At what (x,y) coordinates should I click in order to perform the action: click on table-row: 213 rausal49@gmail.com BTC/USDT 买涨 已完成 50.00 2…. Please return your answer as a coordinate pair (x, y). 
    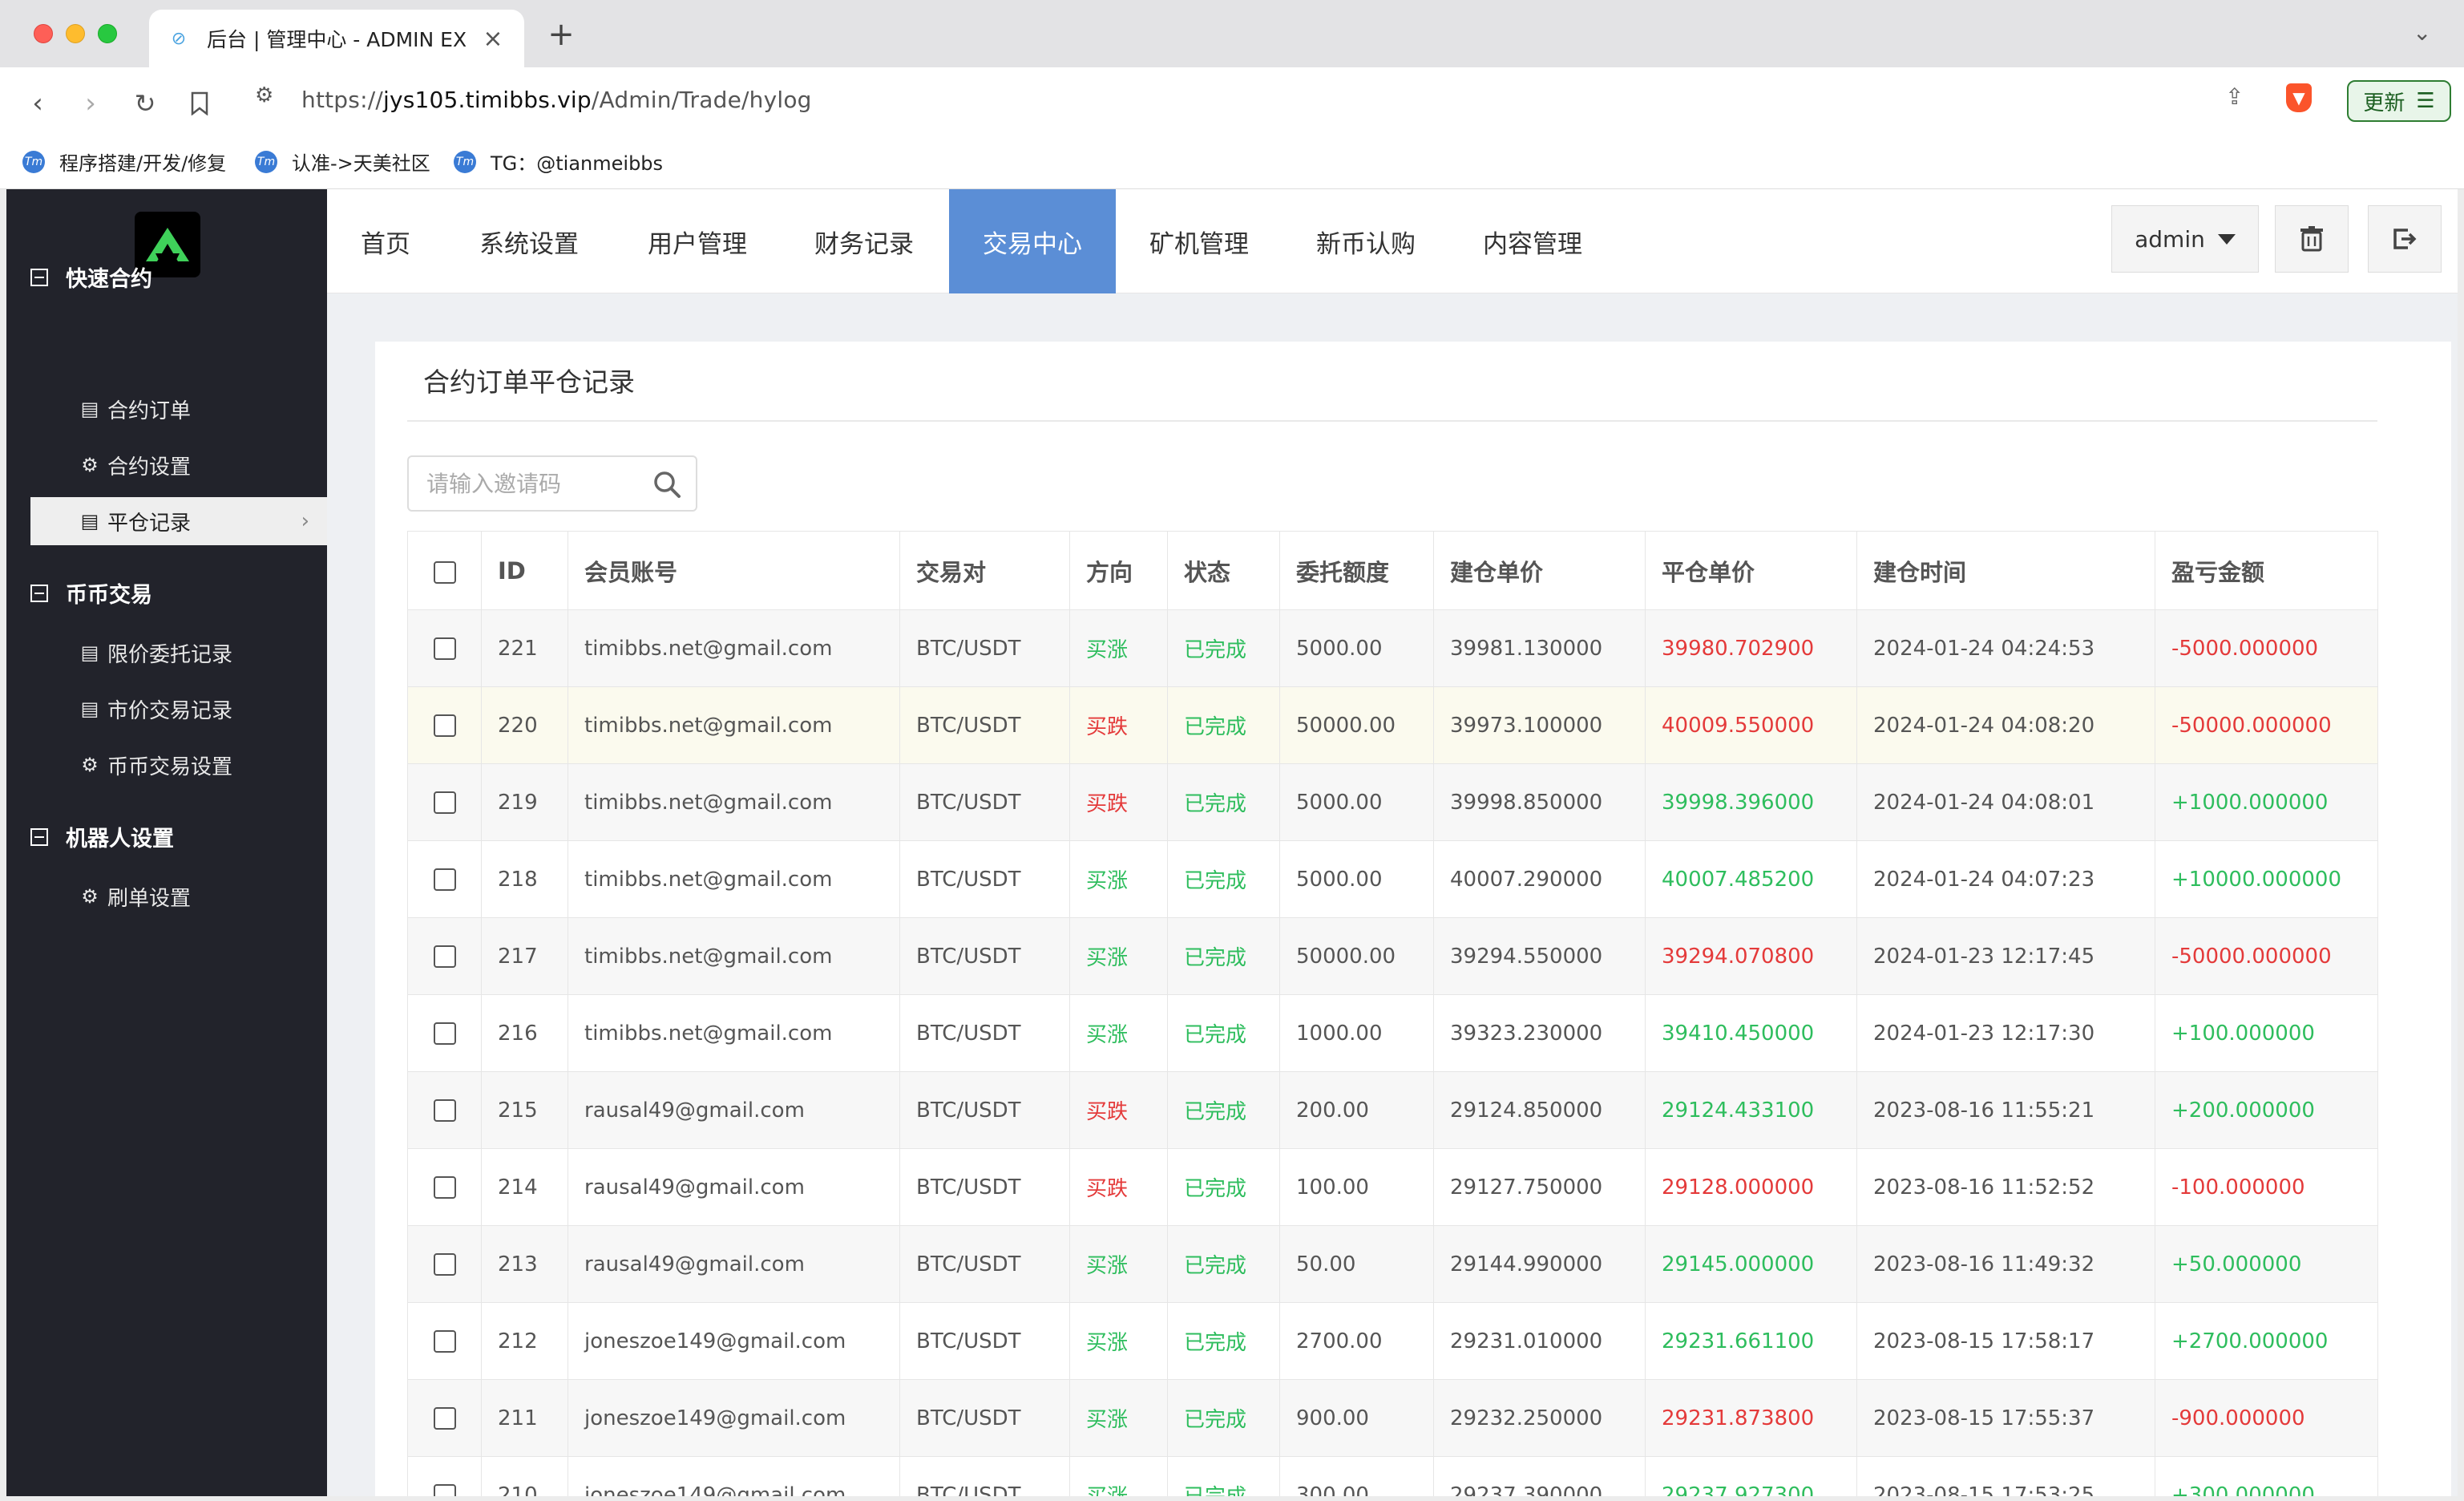
    Looking at the image, I should click on (1393, 1264).